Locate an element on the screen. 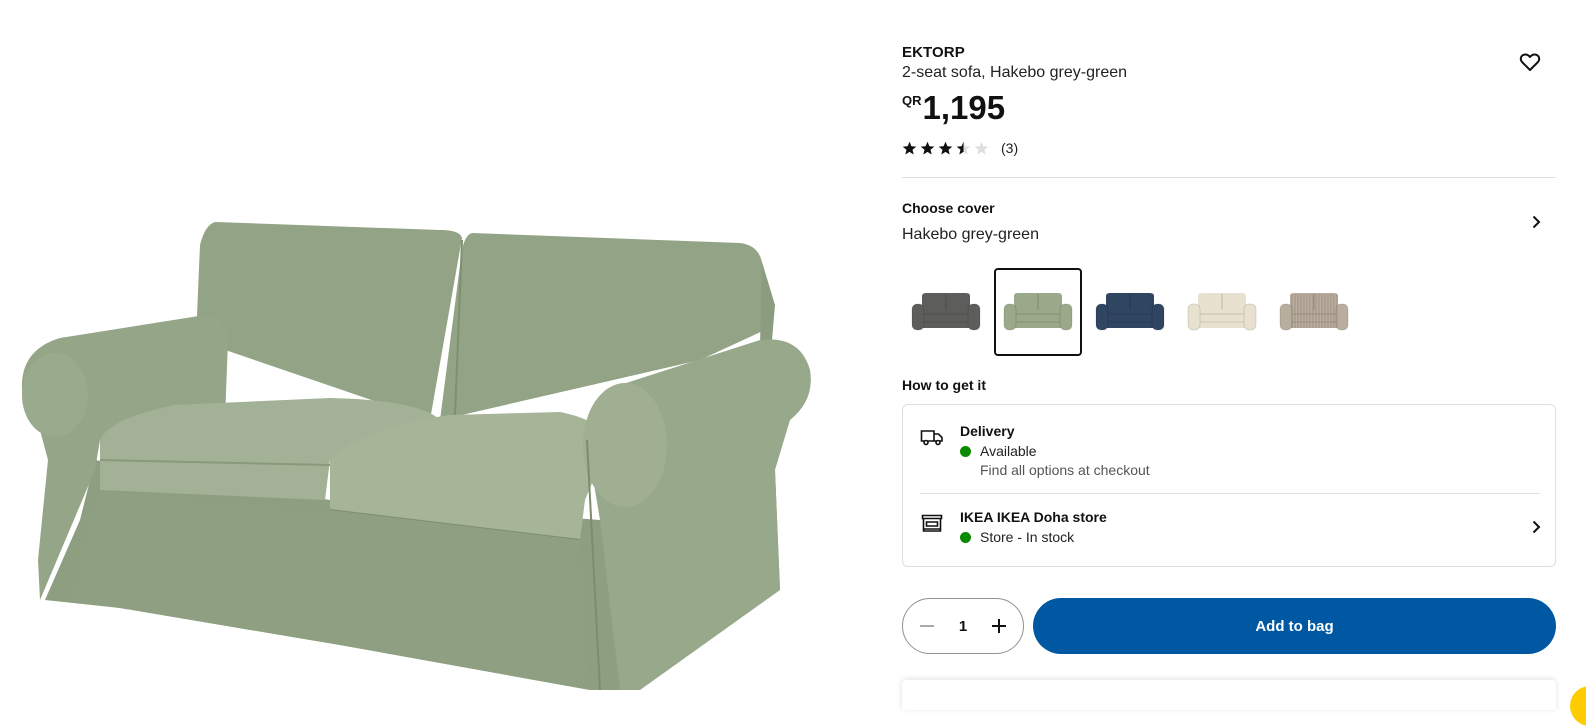  minus-icon is located at coordinates (927, 626).